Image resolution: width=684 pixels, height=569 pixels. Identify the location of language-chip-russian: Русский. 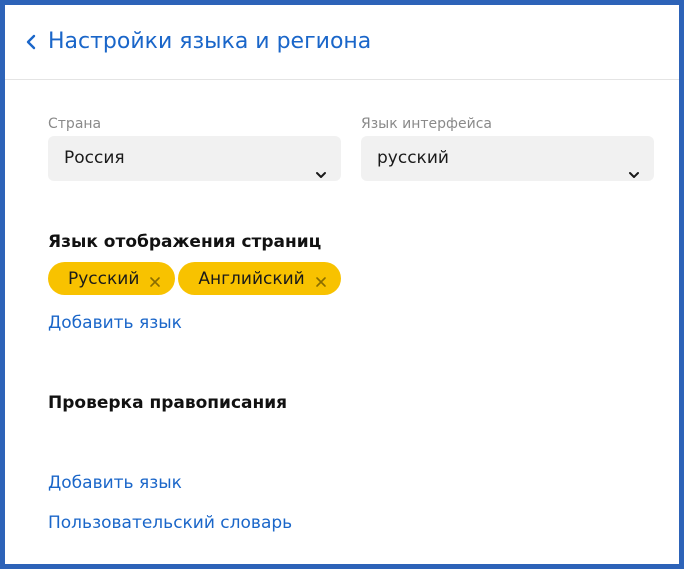
(112, 278).